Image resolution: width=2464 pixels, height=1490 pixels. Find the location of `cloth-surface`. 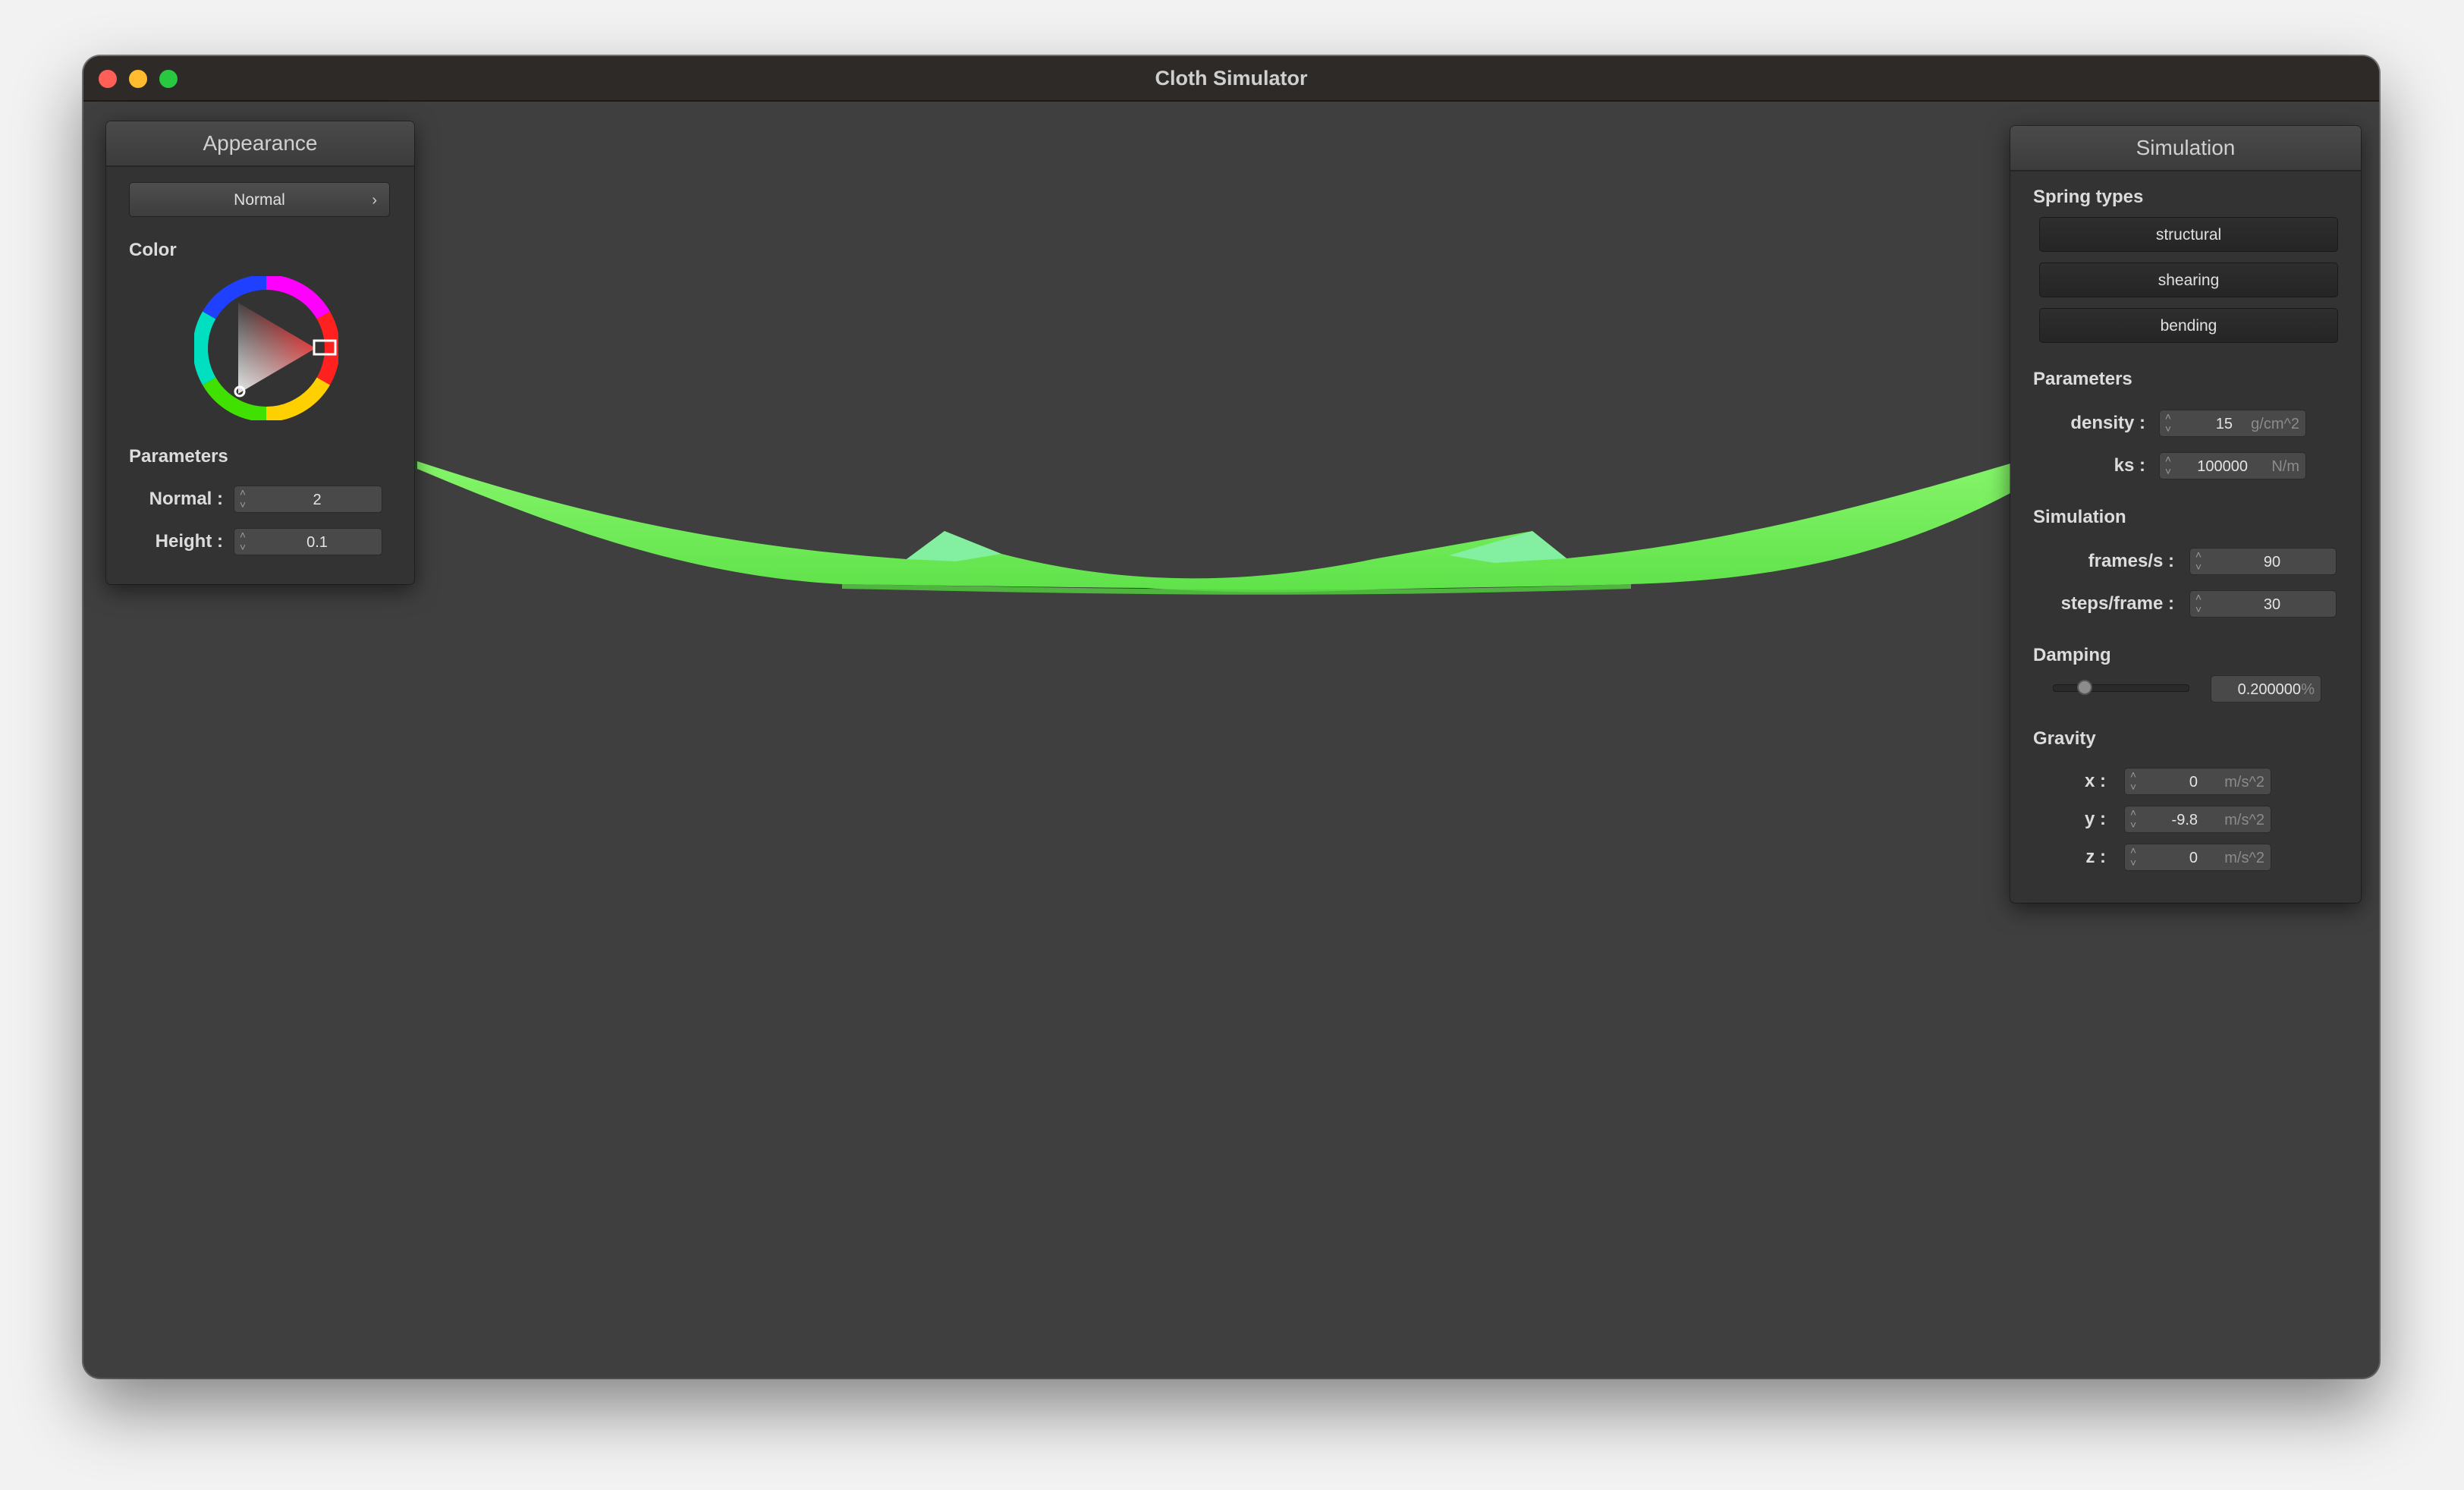

cloth-surface is located at coordinates (1213, 527).